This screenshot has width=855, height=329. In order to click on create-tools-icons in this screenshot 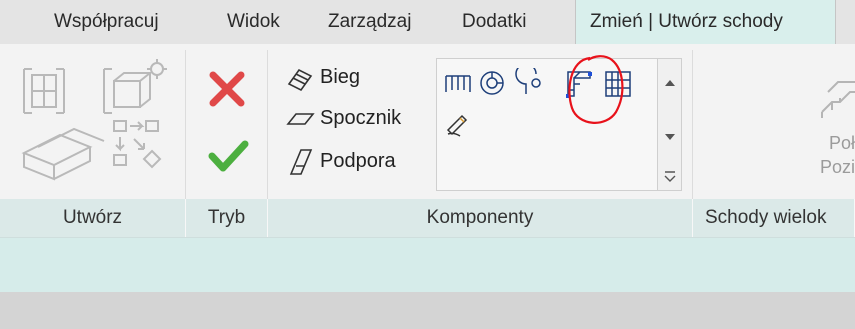, I will do `click(94, 120)`.